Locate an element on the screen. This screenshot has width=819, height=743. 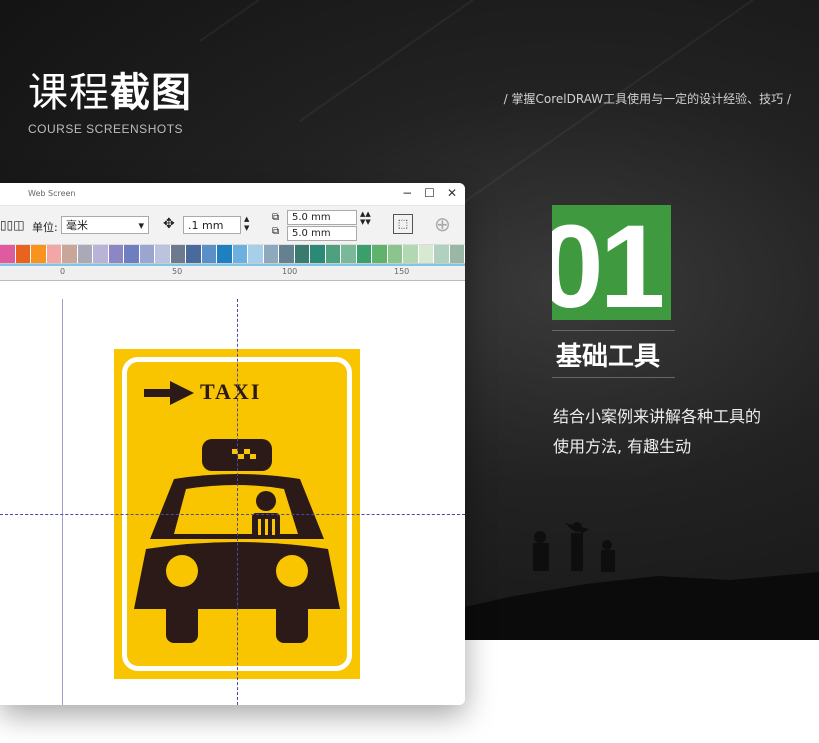
align-icon: ▯▯◫ is located at coordinates (12, 225).